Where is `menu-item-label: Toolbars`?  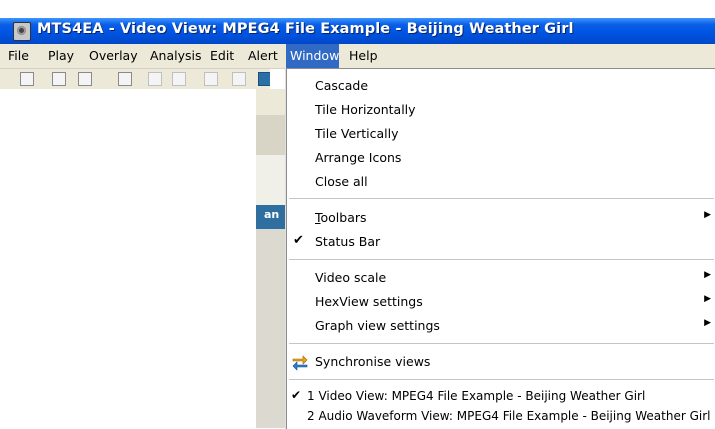
menu-item-label: Toolbars is located at coordinates (341, 217).